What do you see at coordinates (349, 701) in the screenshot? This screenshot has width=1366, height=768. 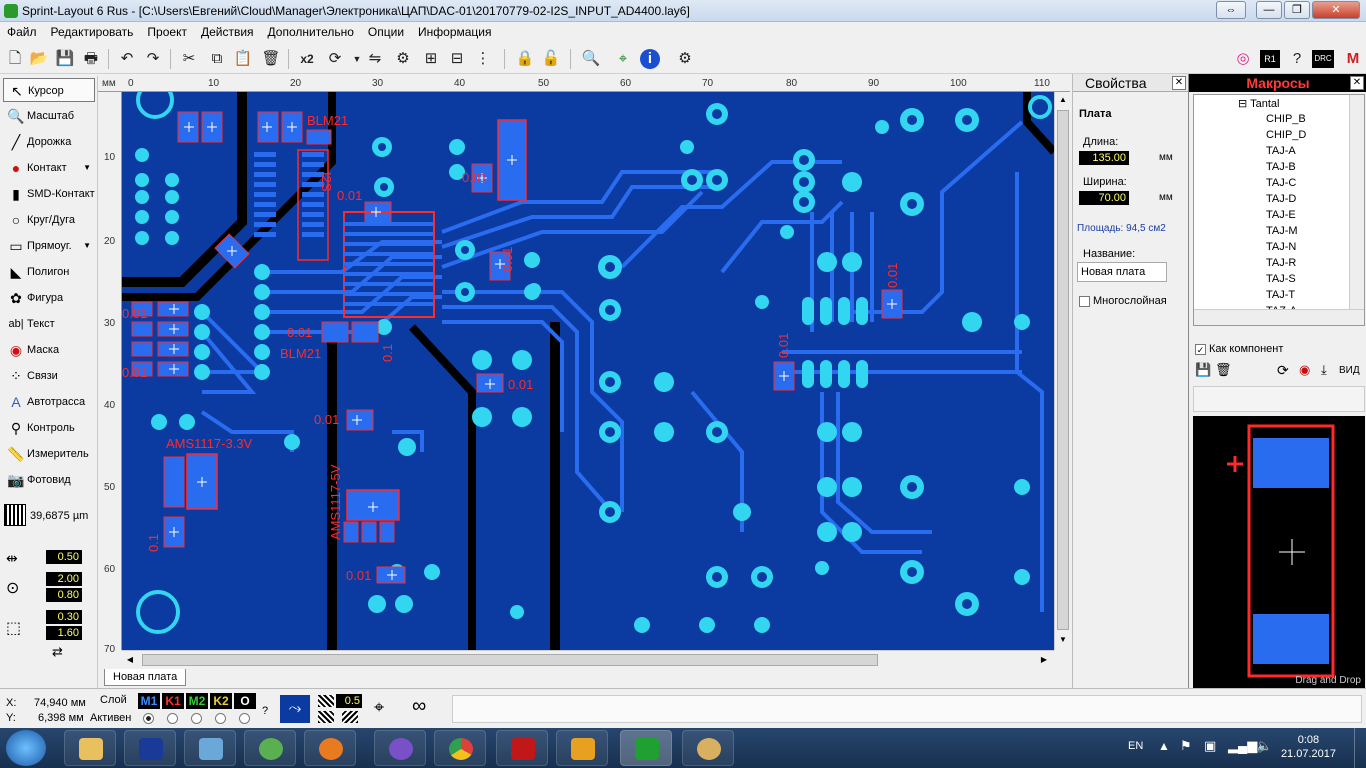 I see `track-width-status: 0.5` at bounding box center [349, 701].